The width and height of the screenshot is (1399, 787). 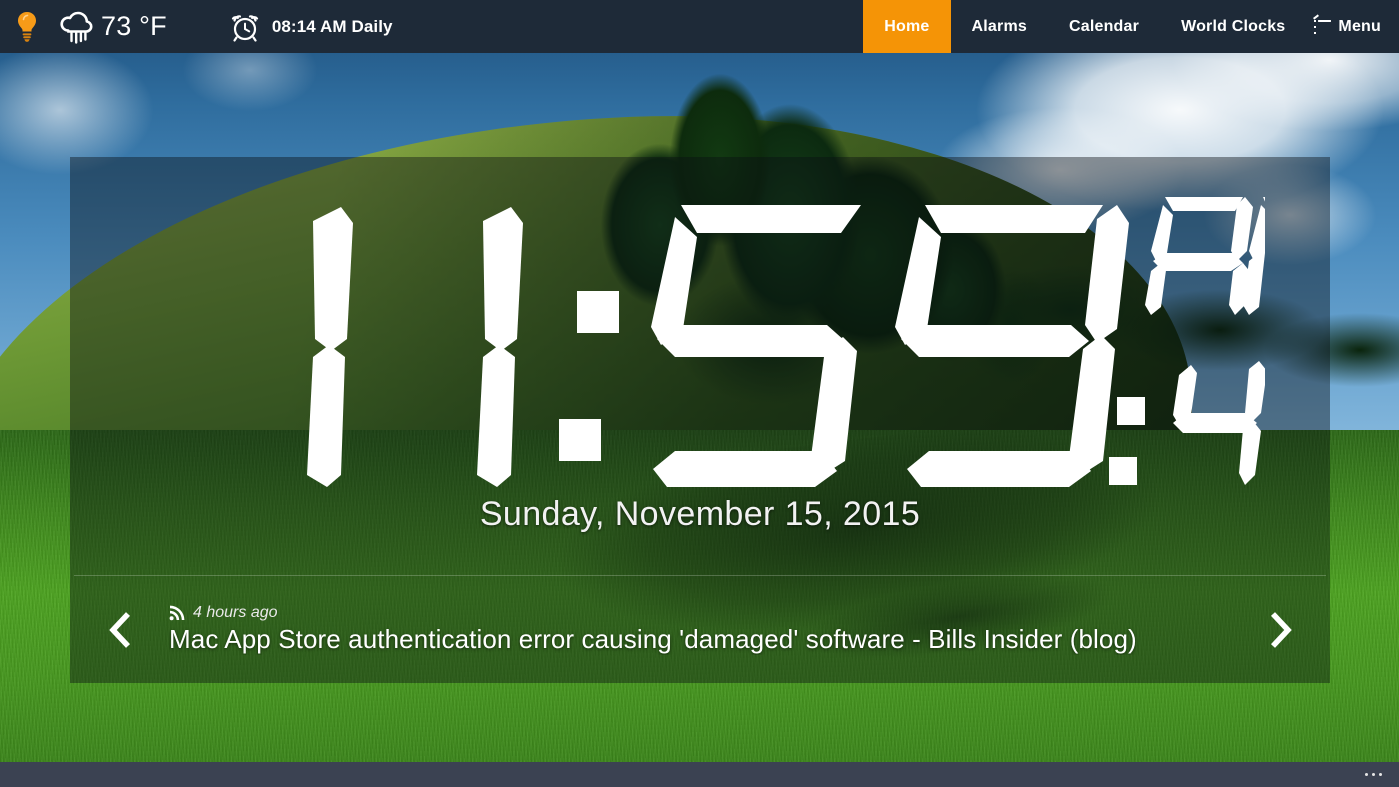 I want to click on chevron-right-icon, so click(x=1281, y=629).